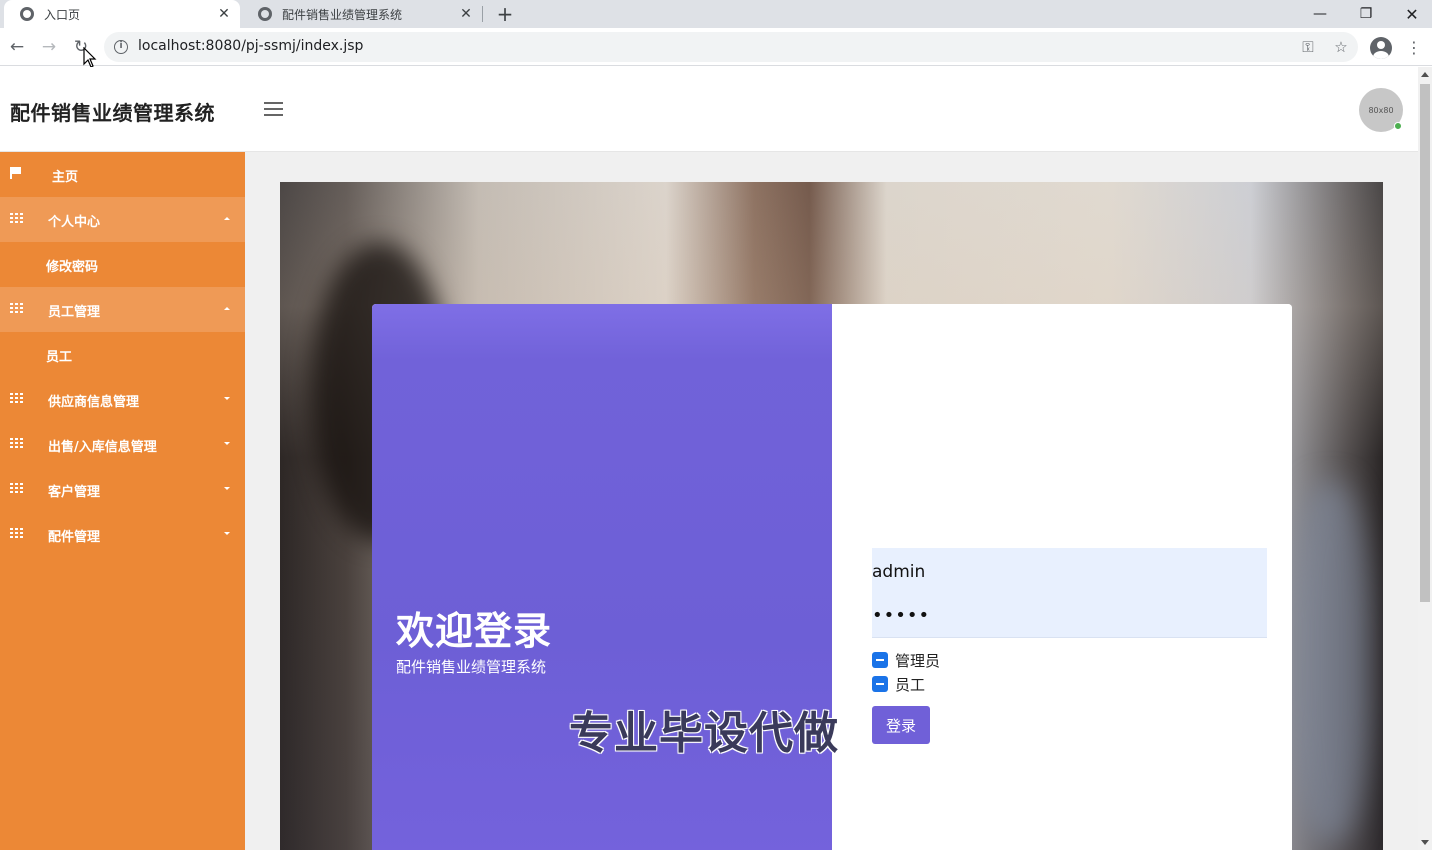 The width and height of the screenshot is (1432, 850). I want to click on browser-tabbar: 入口页 ✕ 配件销售业绩管理系统 ✕ + — ❐ ✕, so click(716, 14).